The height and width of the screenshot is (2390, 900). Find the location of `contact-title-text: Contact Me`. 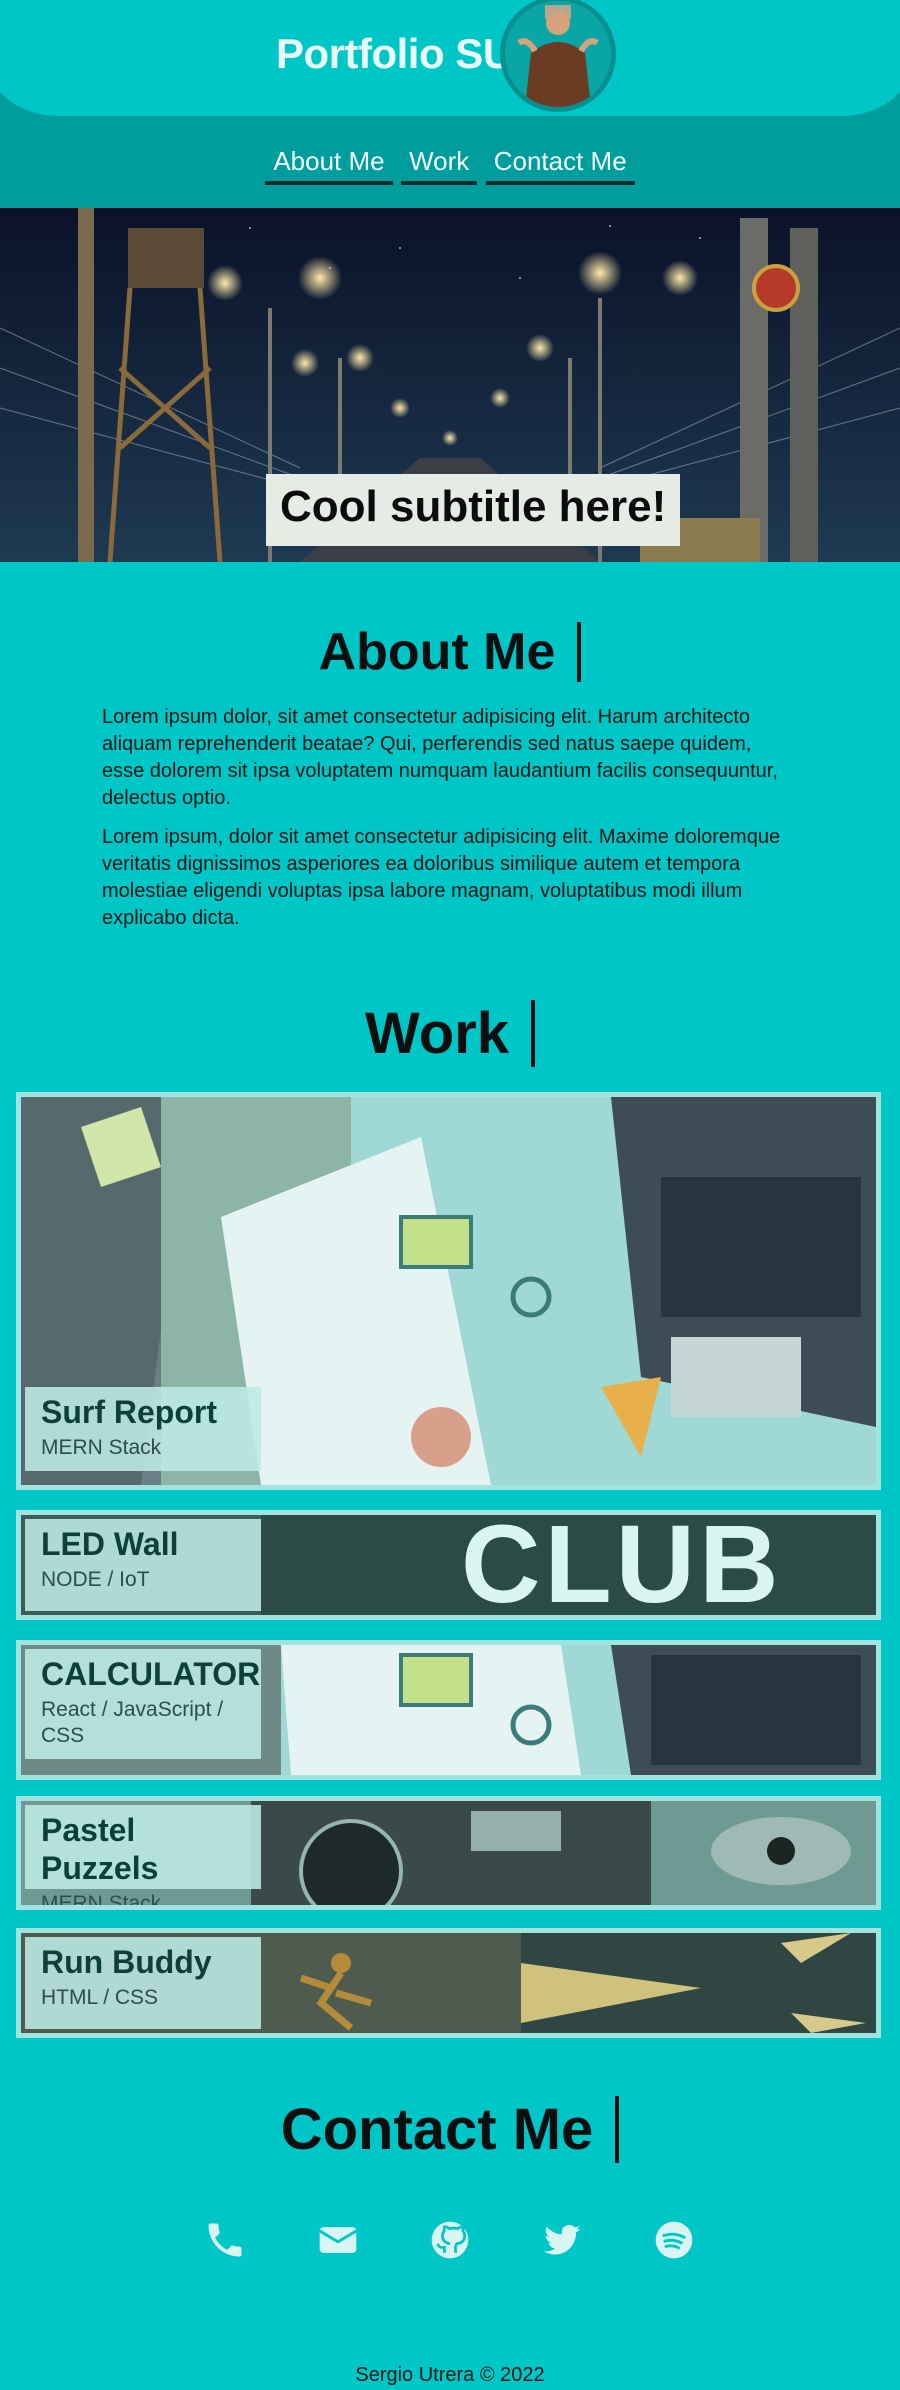

contact-title-text: Contact Me is located at coordinates (450, 2129).